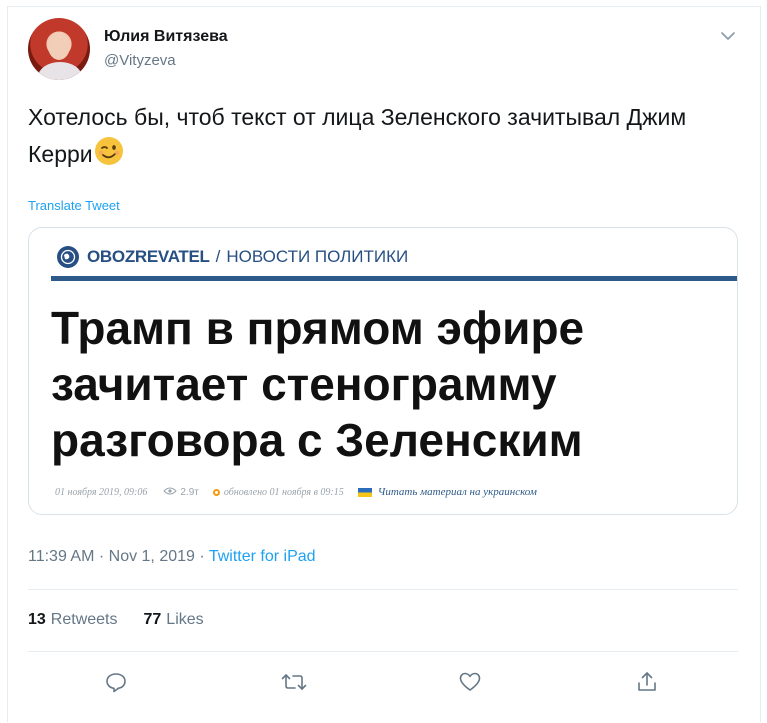 This screenshot has width=767, height=723. What do you see at coordinates (457, 492) in the screenshot?
I see `card-read-ukrainian-link: Читать материал на украинском` at bounding box center [457, 492].